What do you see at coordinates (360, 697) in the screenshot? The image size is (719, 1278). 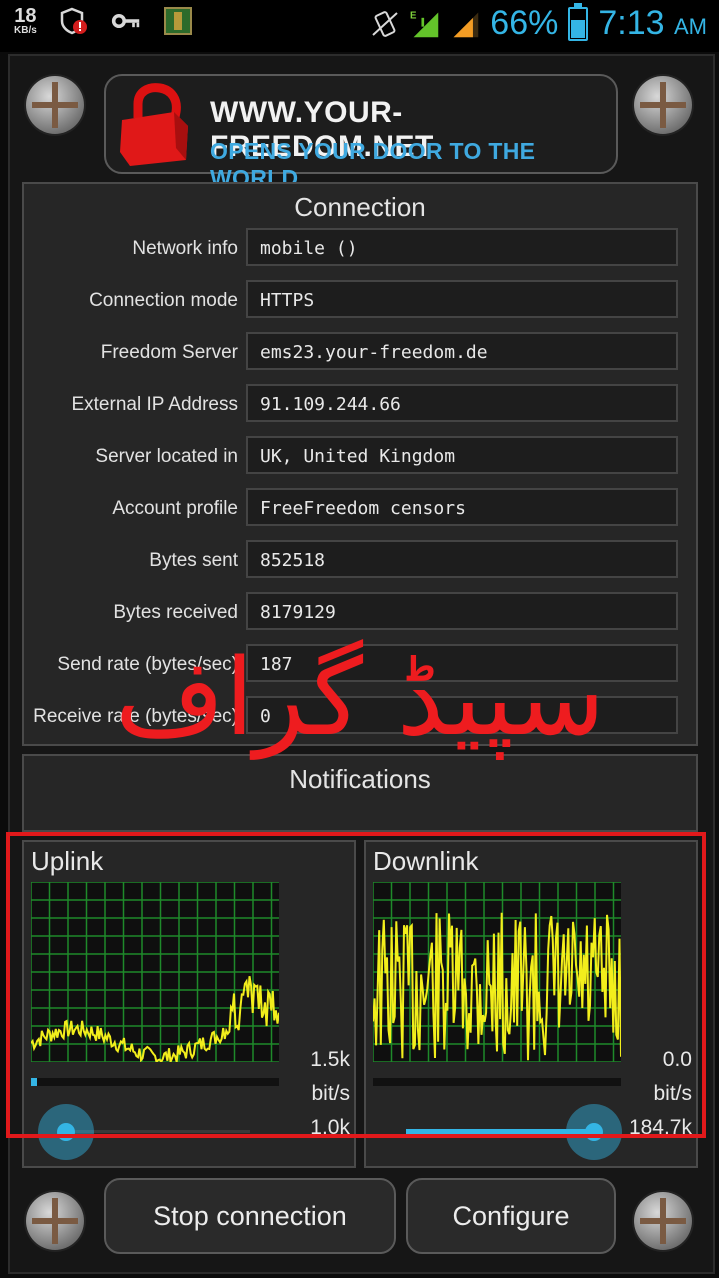 I see `overlay-caption: سپیڈ گراف` at bounding box center [360, 697].